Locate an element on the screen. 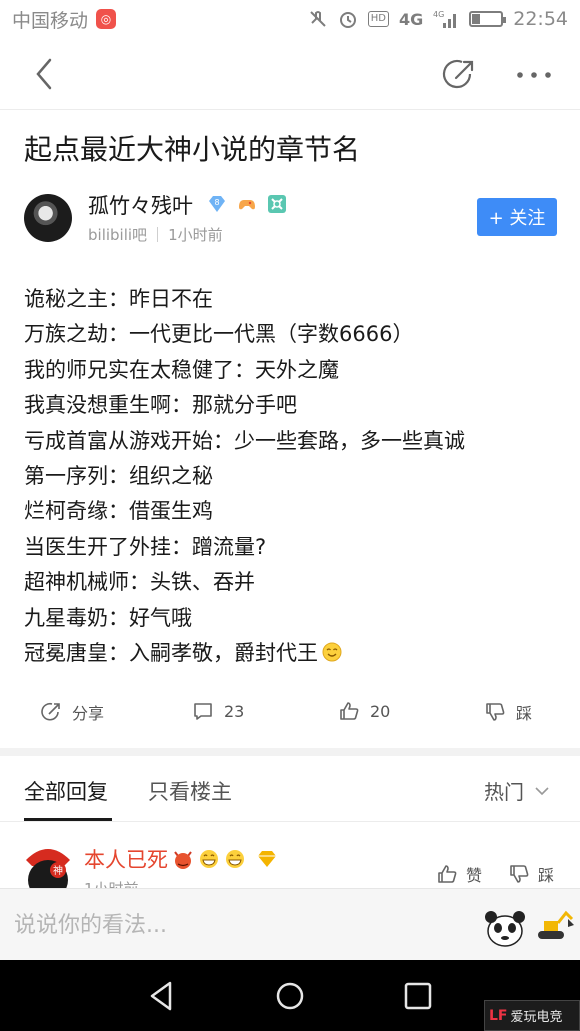 Image resolution: width=580 pixels, height=1031 pixels. reply-dislike-button: 踩 is located at coordinates (531, 874).